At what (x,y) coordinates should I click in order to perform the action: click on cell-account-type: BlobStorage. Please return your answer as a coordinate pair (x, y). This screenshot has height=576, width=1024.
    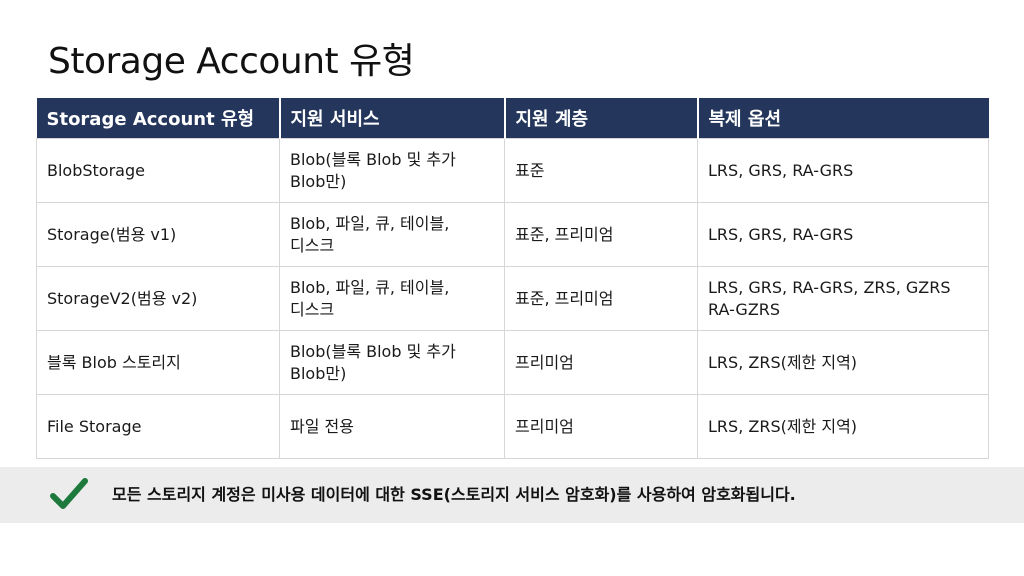
    Looking at the image, I should click on (158, 170).